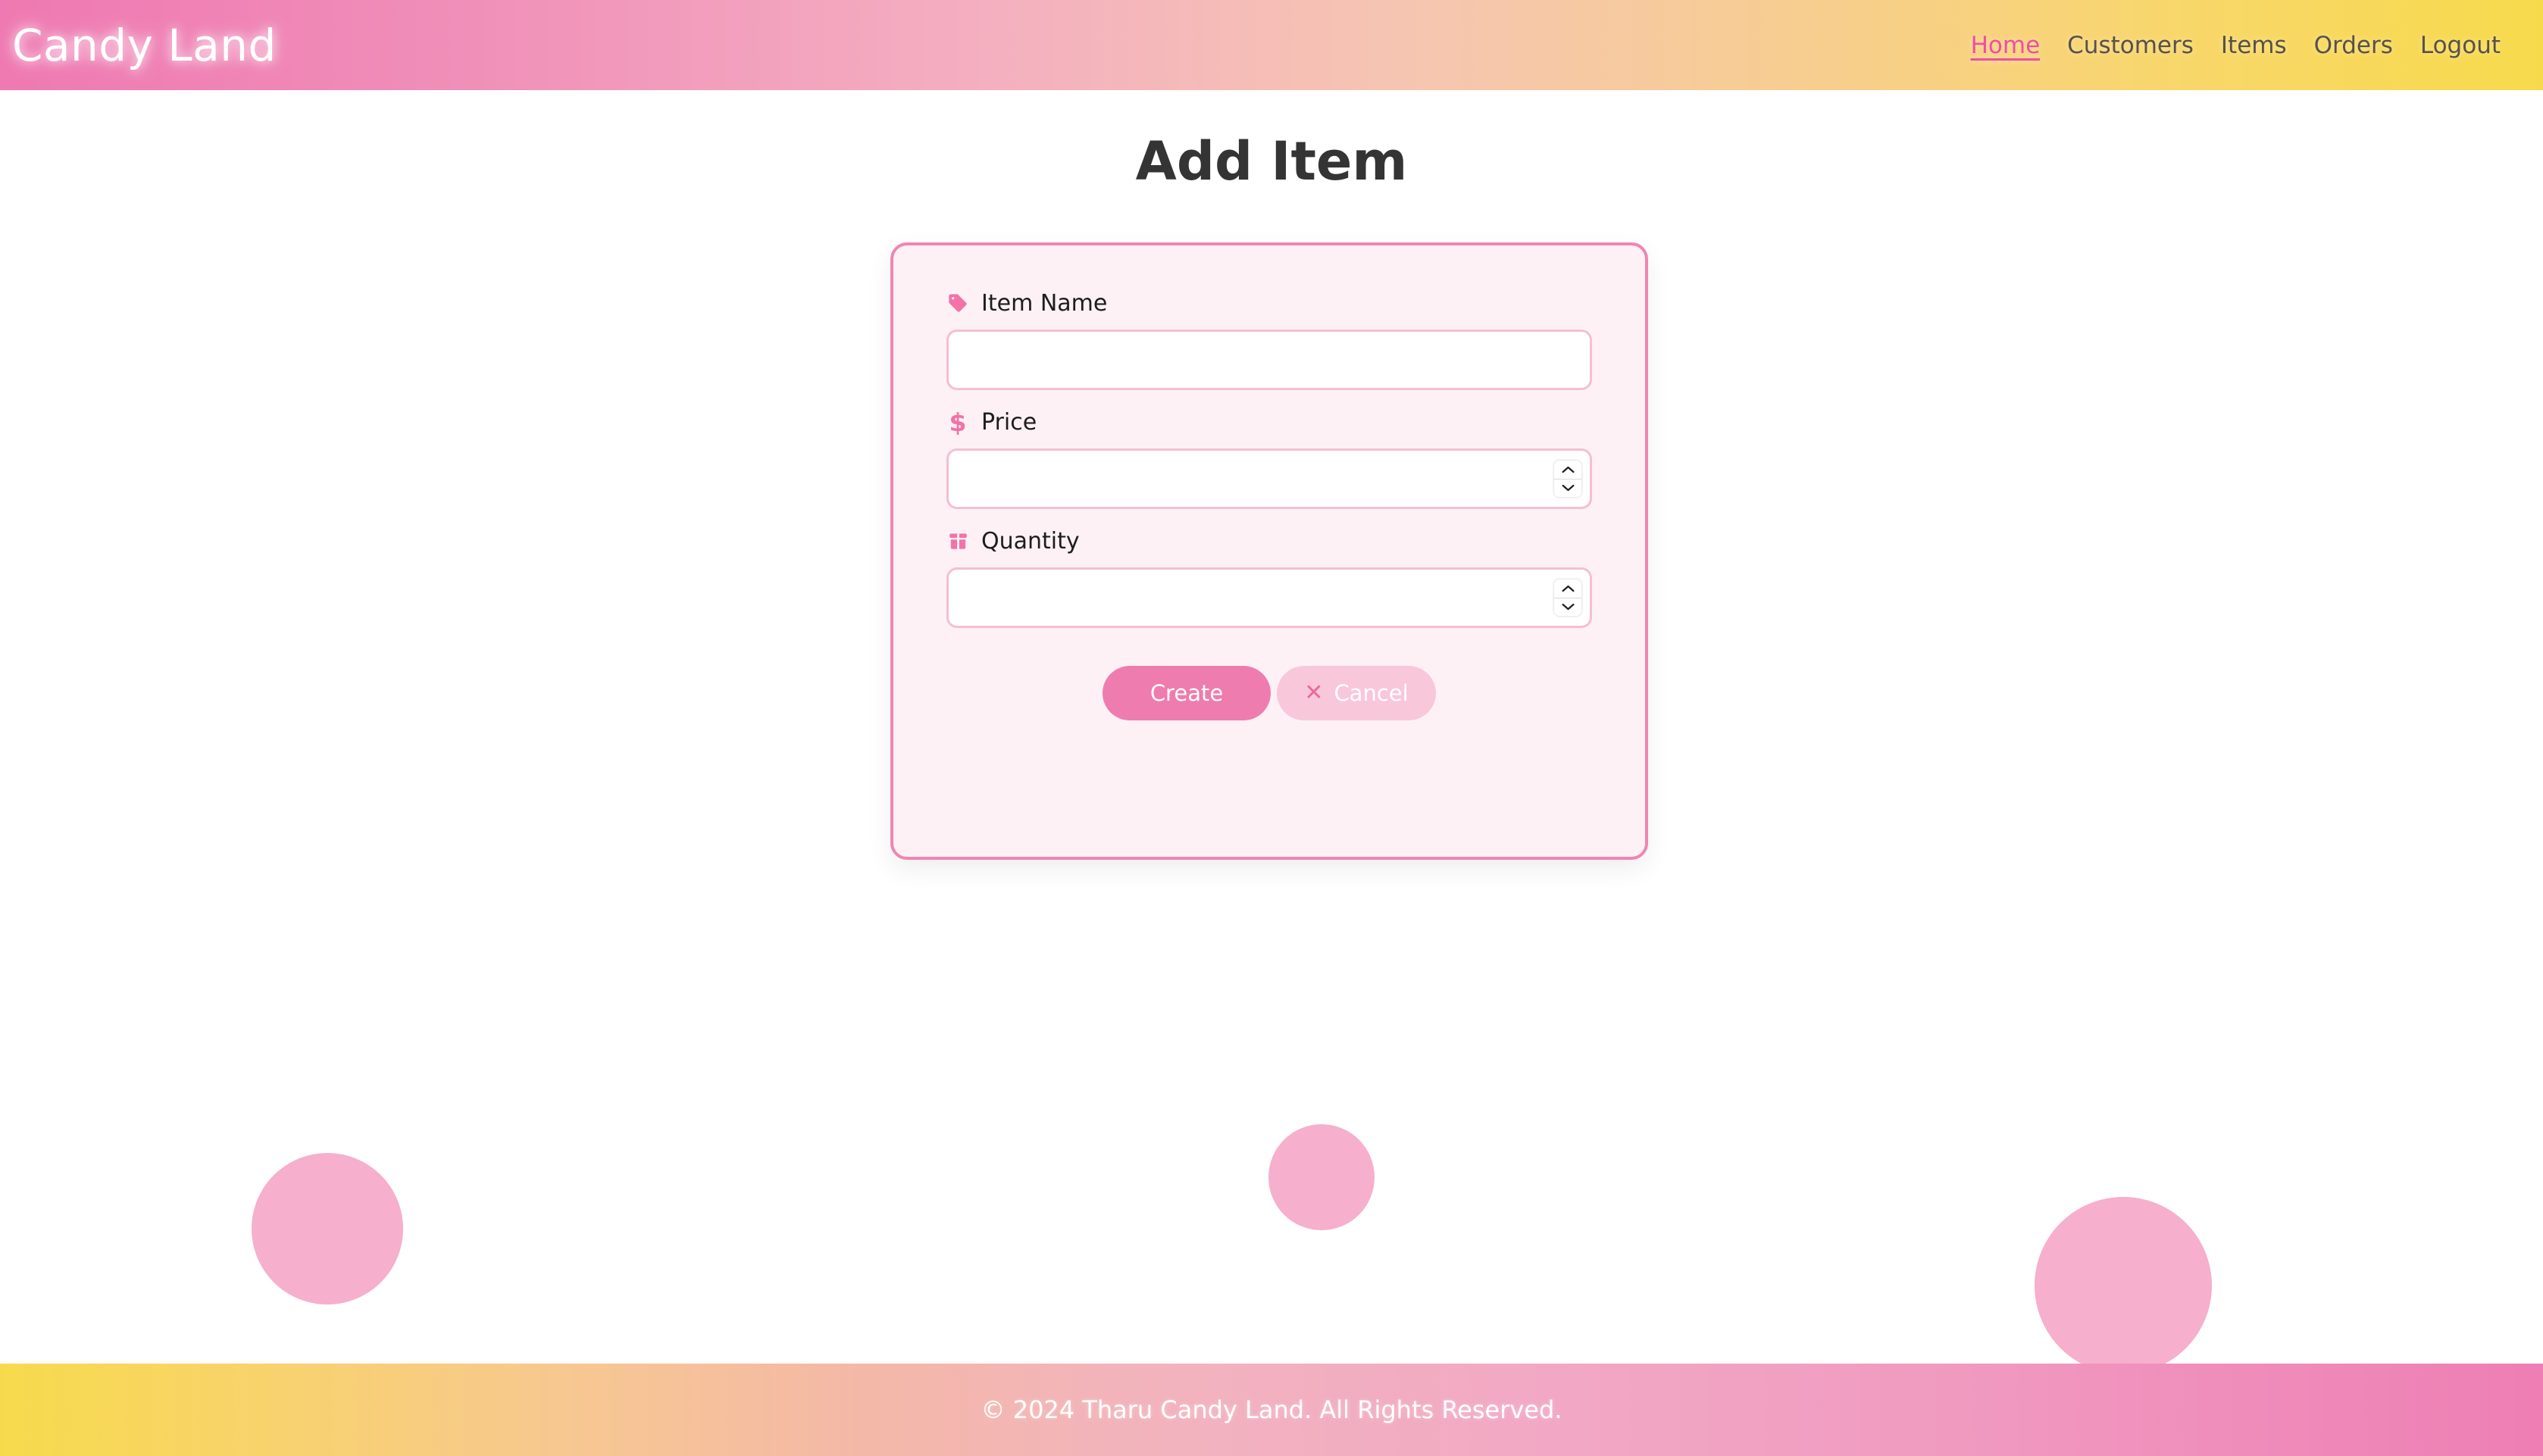  Describe the element at coordinates (2460, 45) in the screenshot. I see `nav-link-logout: Logout` at that location.